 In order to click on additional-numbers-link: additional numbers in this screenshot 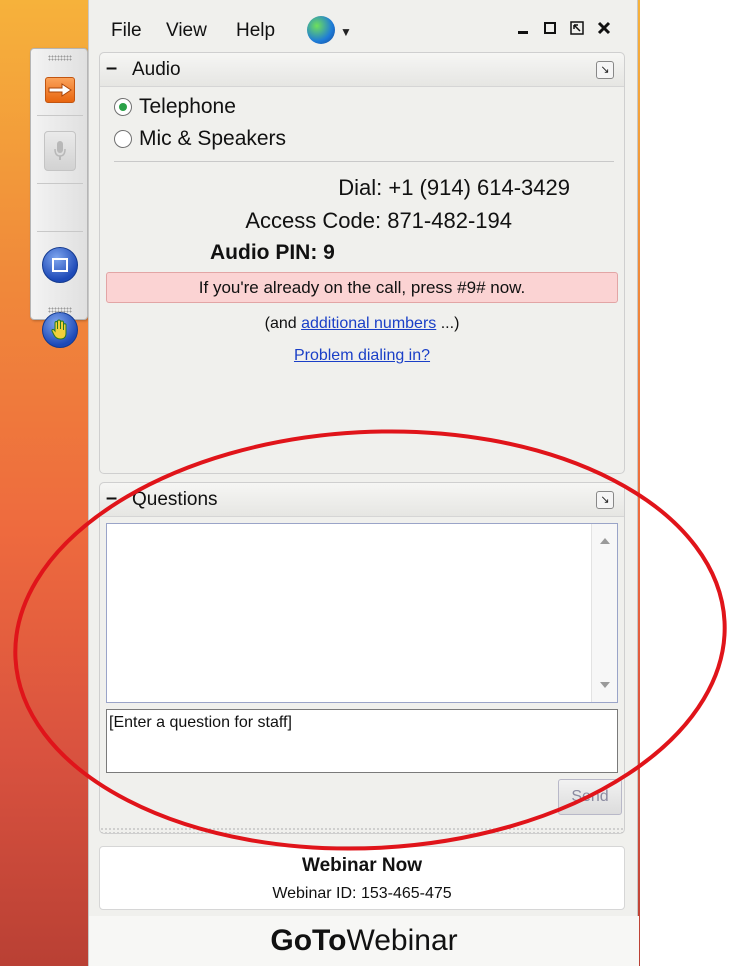, I will do `click(368, 323)`.